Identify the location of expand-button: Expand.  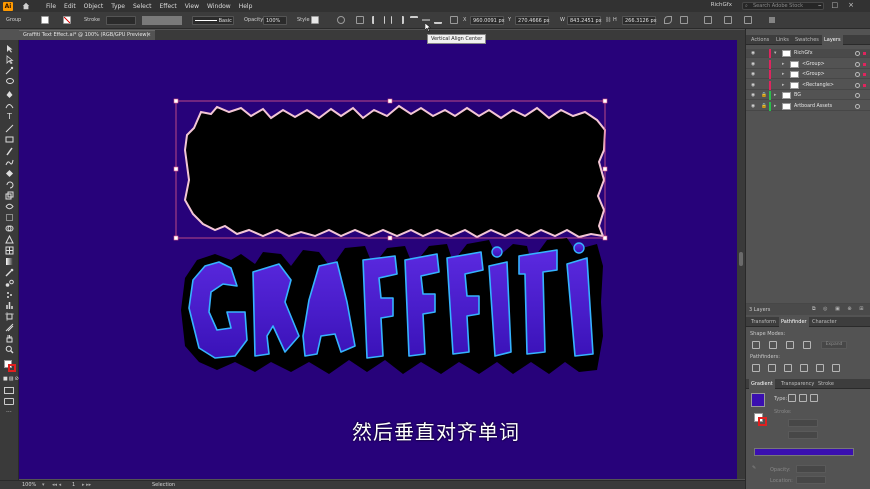
(834, 345).